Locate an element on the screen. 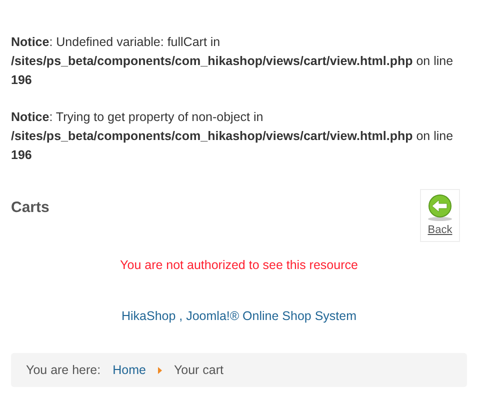  breadcrumb-current: Your cart is located at coordinates (199, 370).